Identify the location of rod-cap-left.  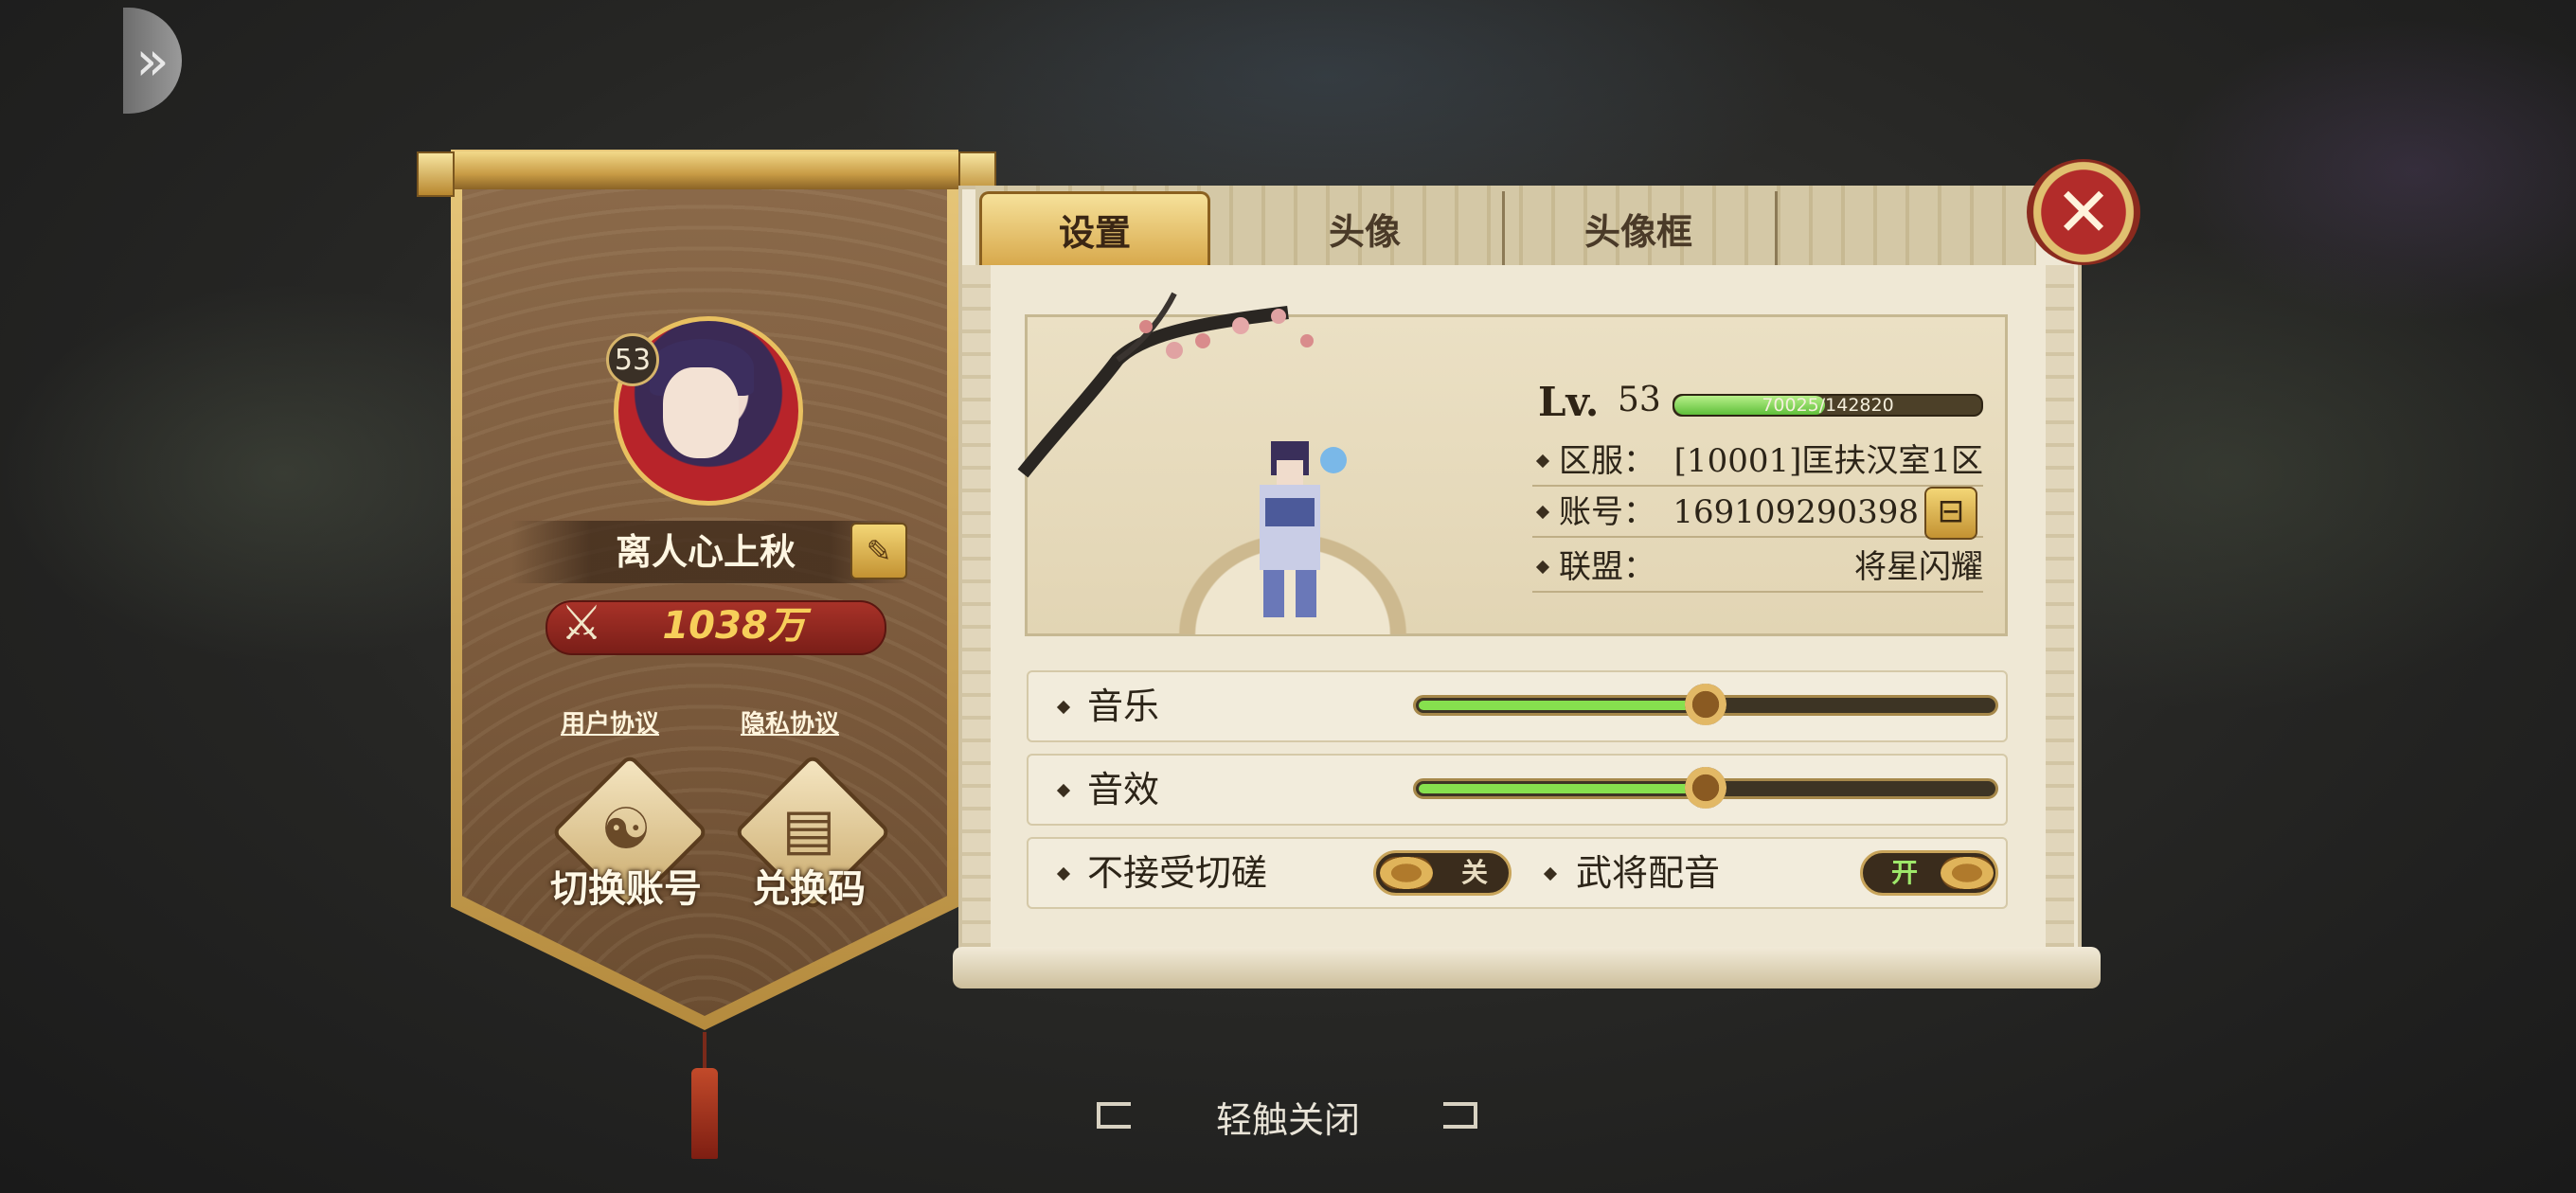
(436, 174).